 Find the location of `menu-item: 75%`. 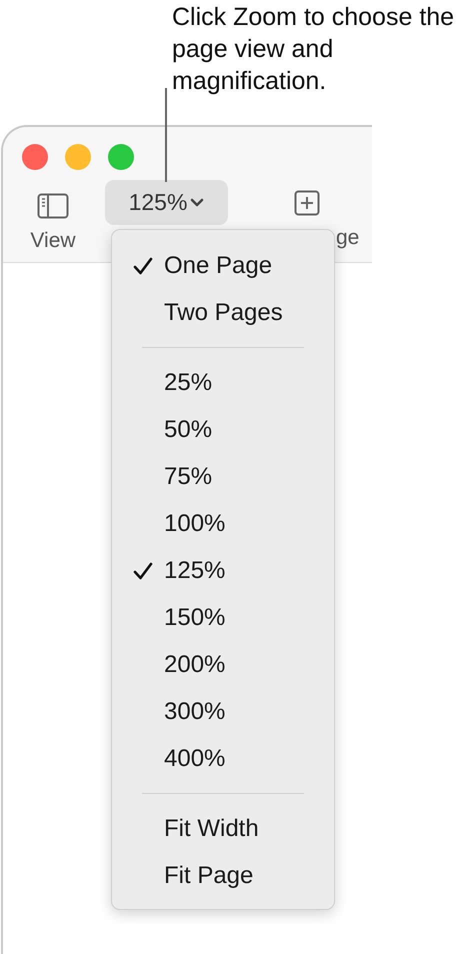

menu-item: 75% is located at coordinates (223, 476).